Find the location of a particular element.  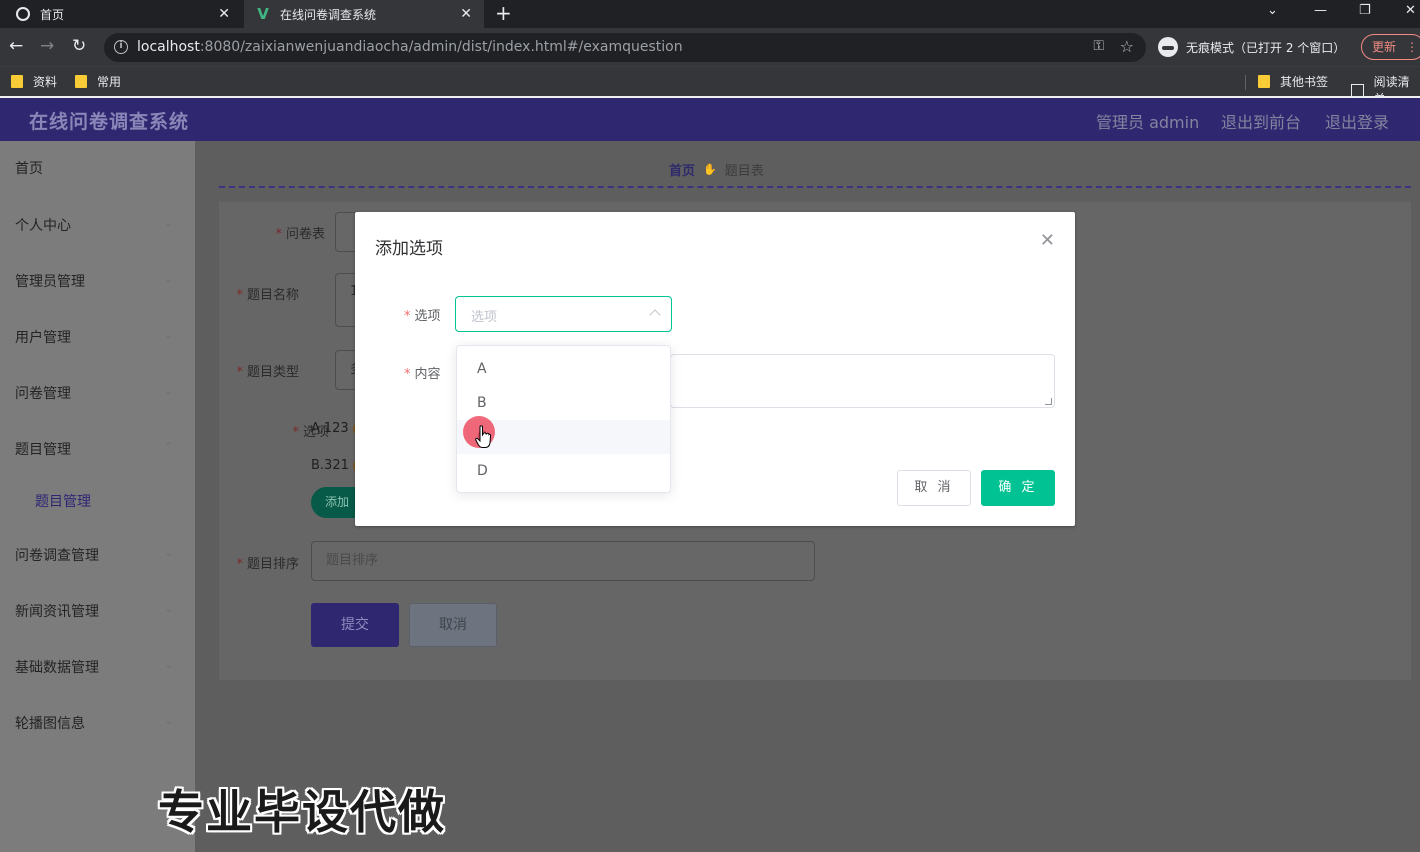

sidebar-item-surveys: 问卷管理 is located at coordinates (43, 393).